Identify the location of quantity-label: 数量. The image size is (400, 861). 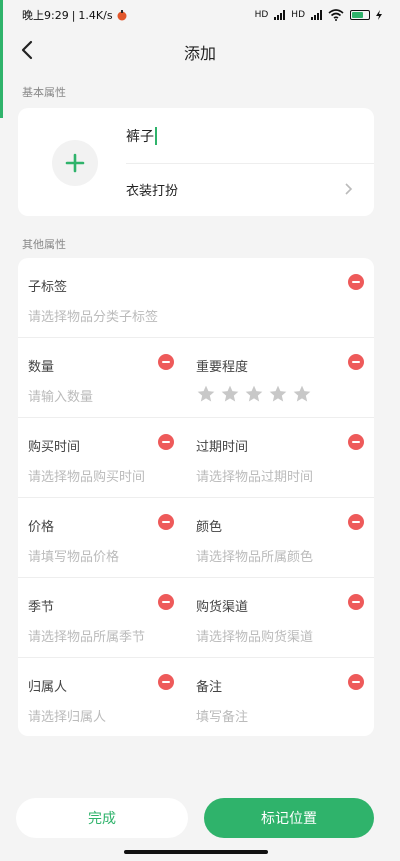
(41, 367).